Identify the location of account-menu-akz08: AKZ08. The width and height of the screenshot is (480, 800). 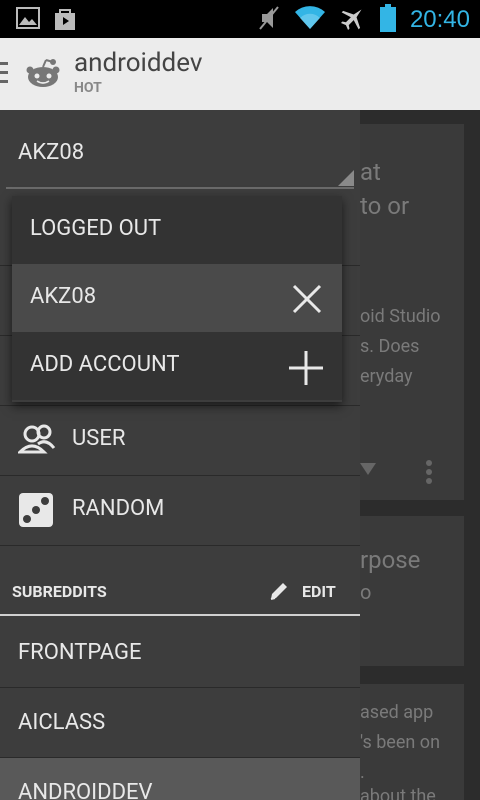
(177, 298).